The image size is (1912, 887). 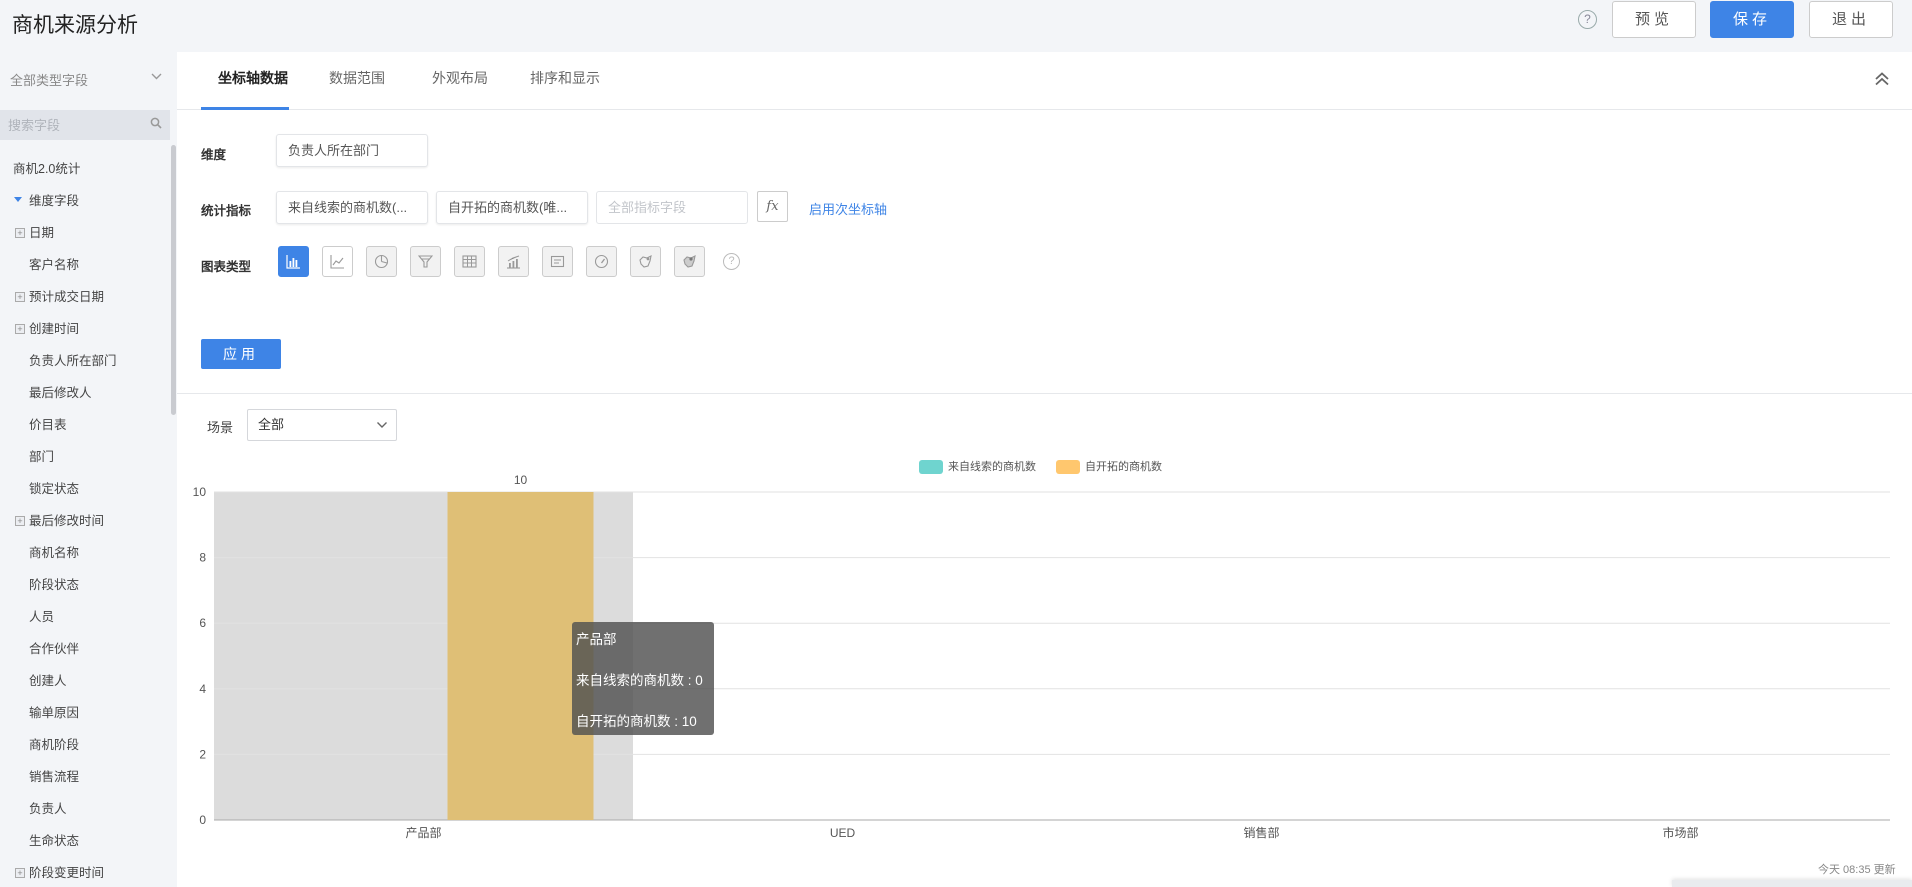 I want to click on x-tick-label: 市场部, so click(x=1680, y=832).